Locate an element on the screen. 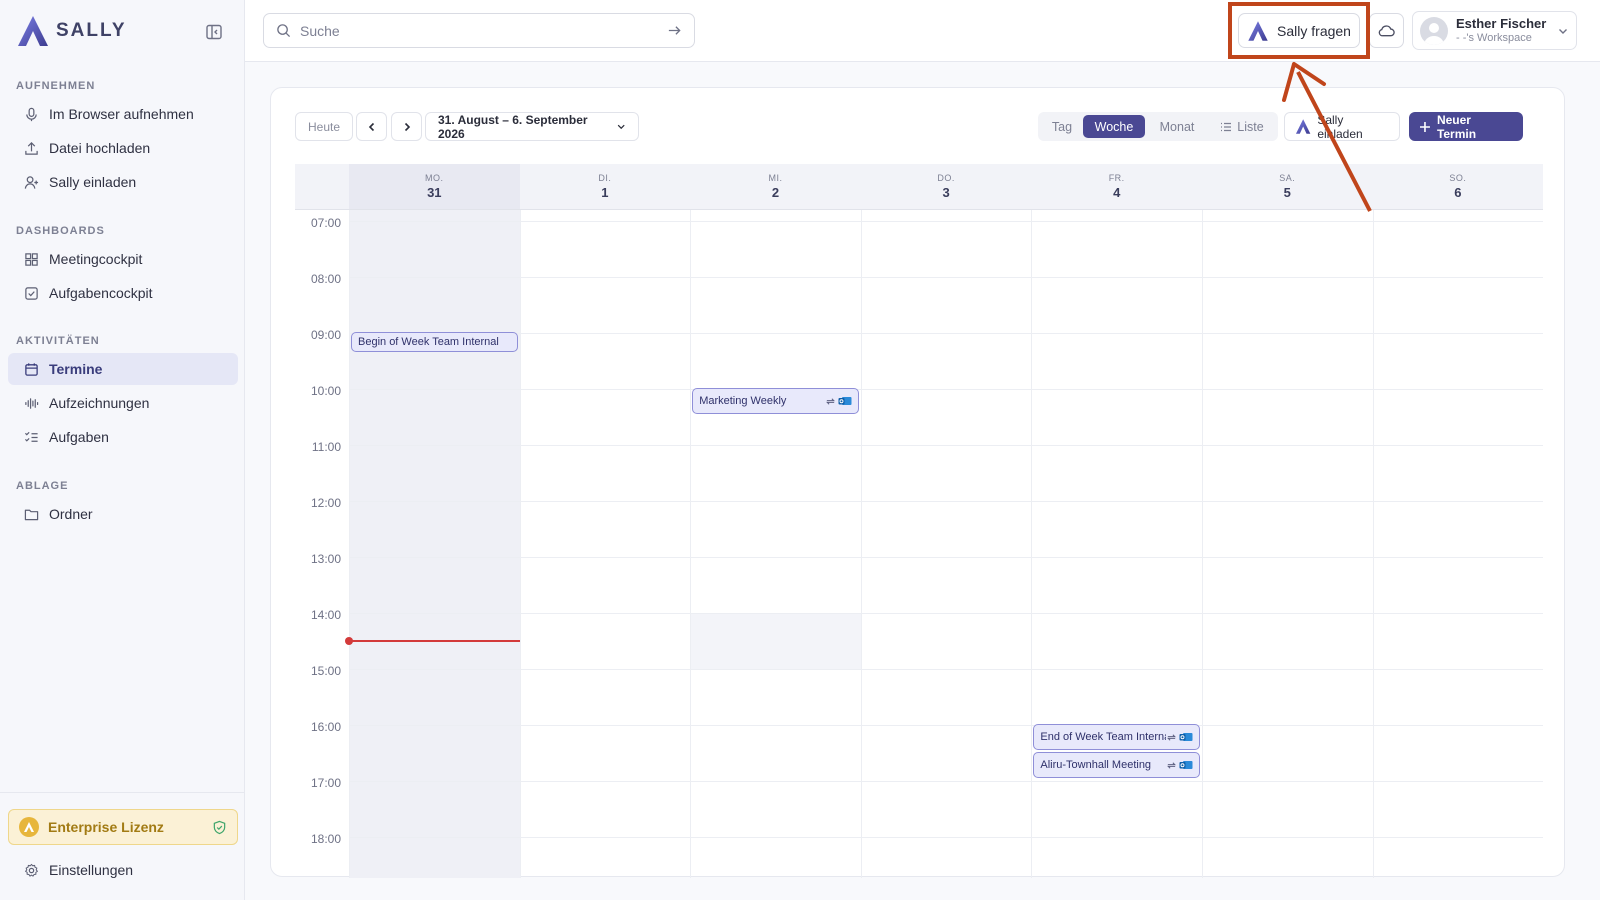 The width and height of the screenshot is (1600, 900). date-range-picker: 31. August – 6. September 2026 is located at coordinates (532, 126).